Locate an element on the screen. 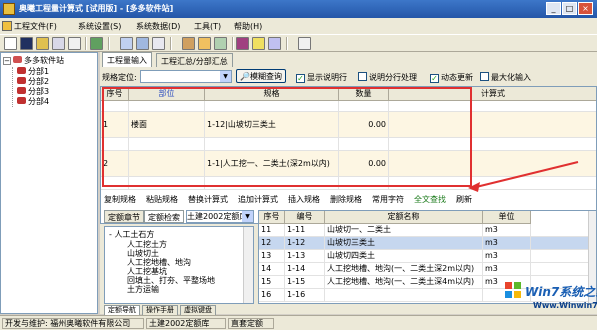 The width and height of the screenshot is (597, 330). close-button: × is located at coordinates (585, 8).